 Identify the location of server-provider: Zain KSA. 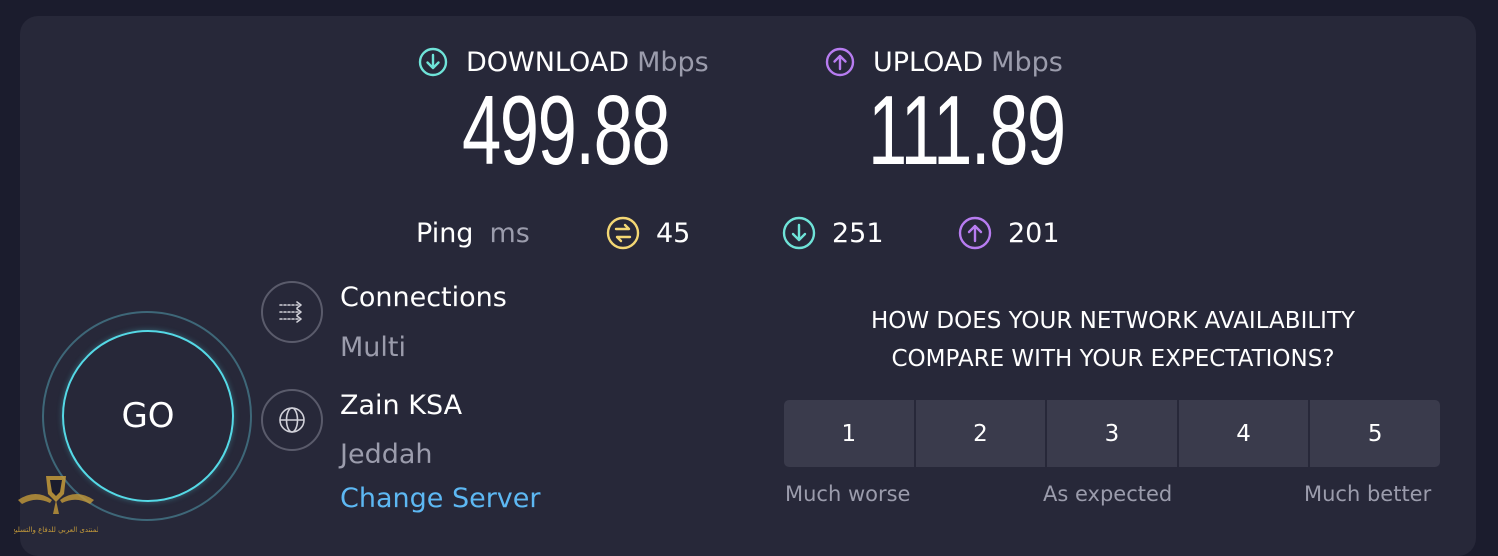
(401, 405).